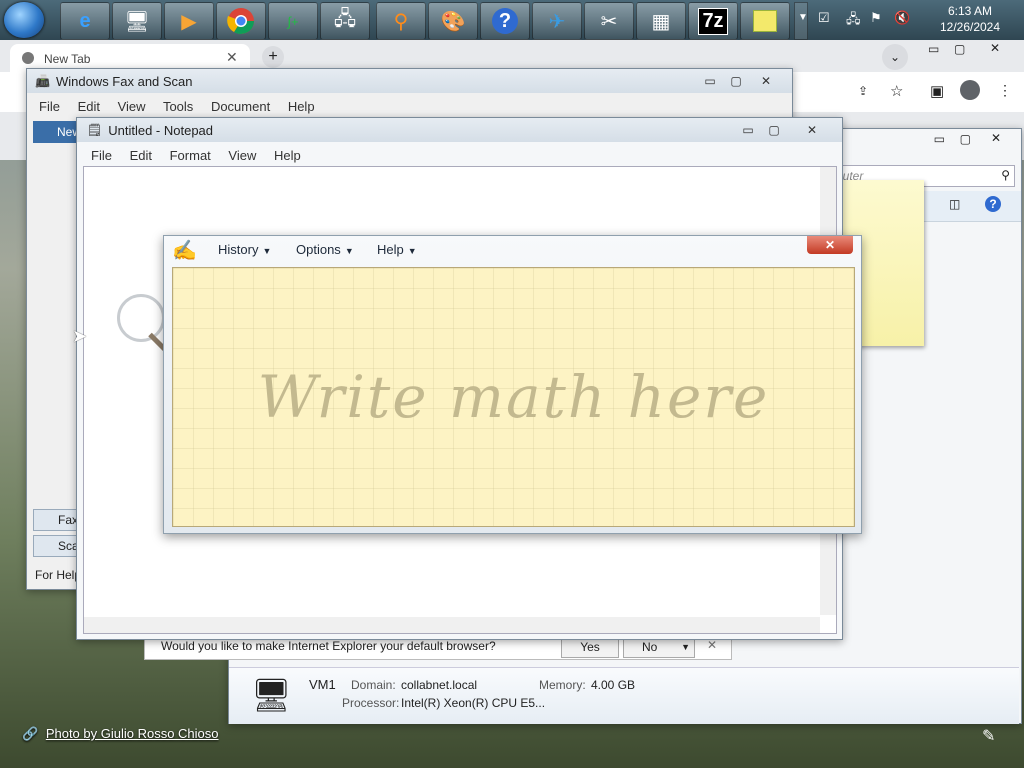 The image size is (1024, 768). Describe the element at coordinates (240, 106) in the screenshot. I see `fax-menu-document: Document` at that location.